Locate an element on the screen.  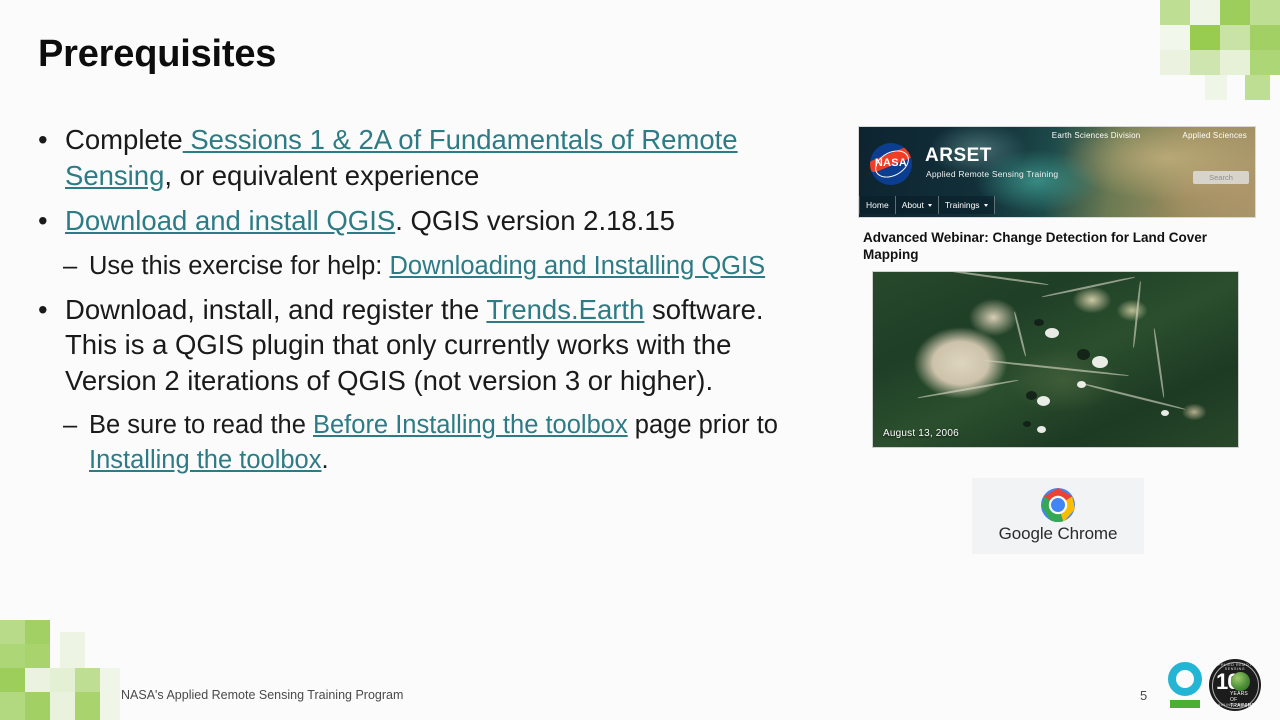
nav-item-about-label: About is located at coordinates (912, 205).